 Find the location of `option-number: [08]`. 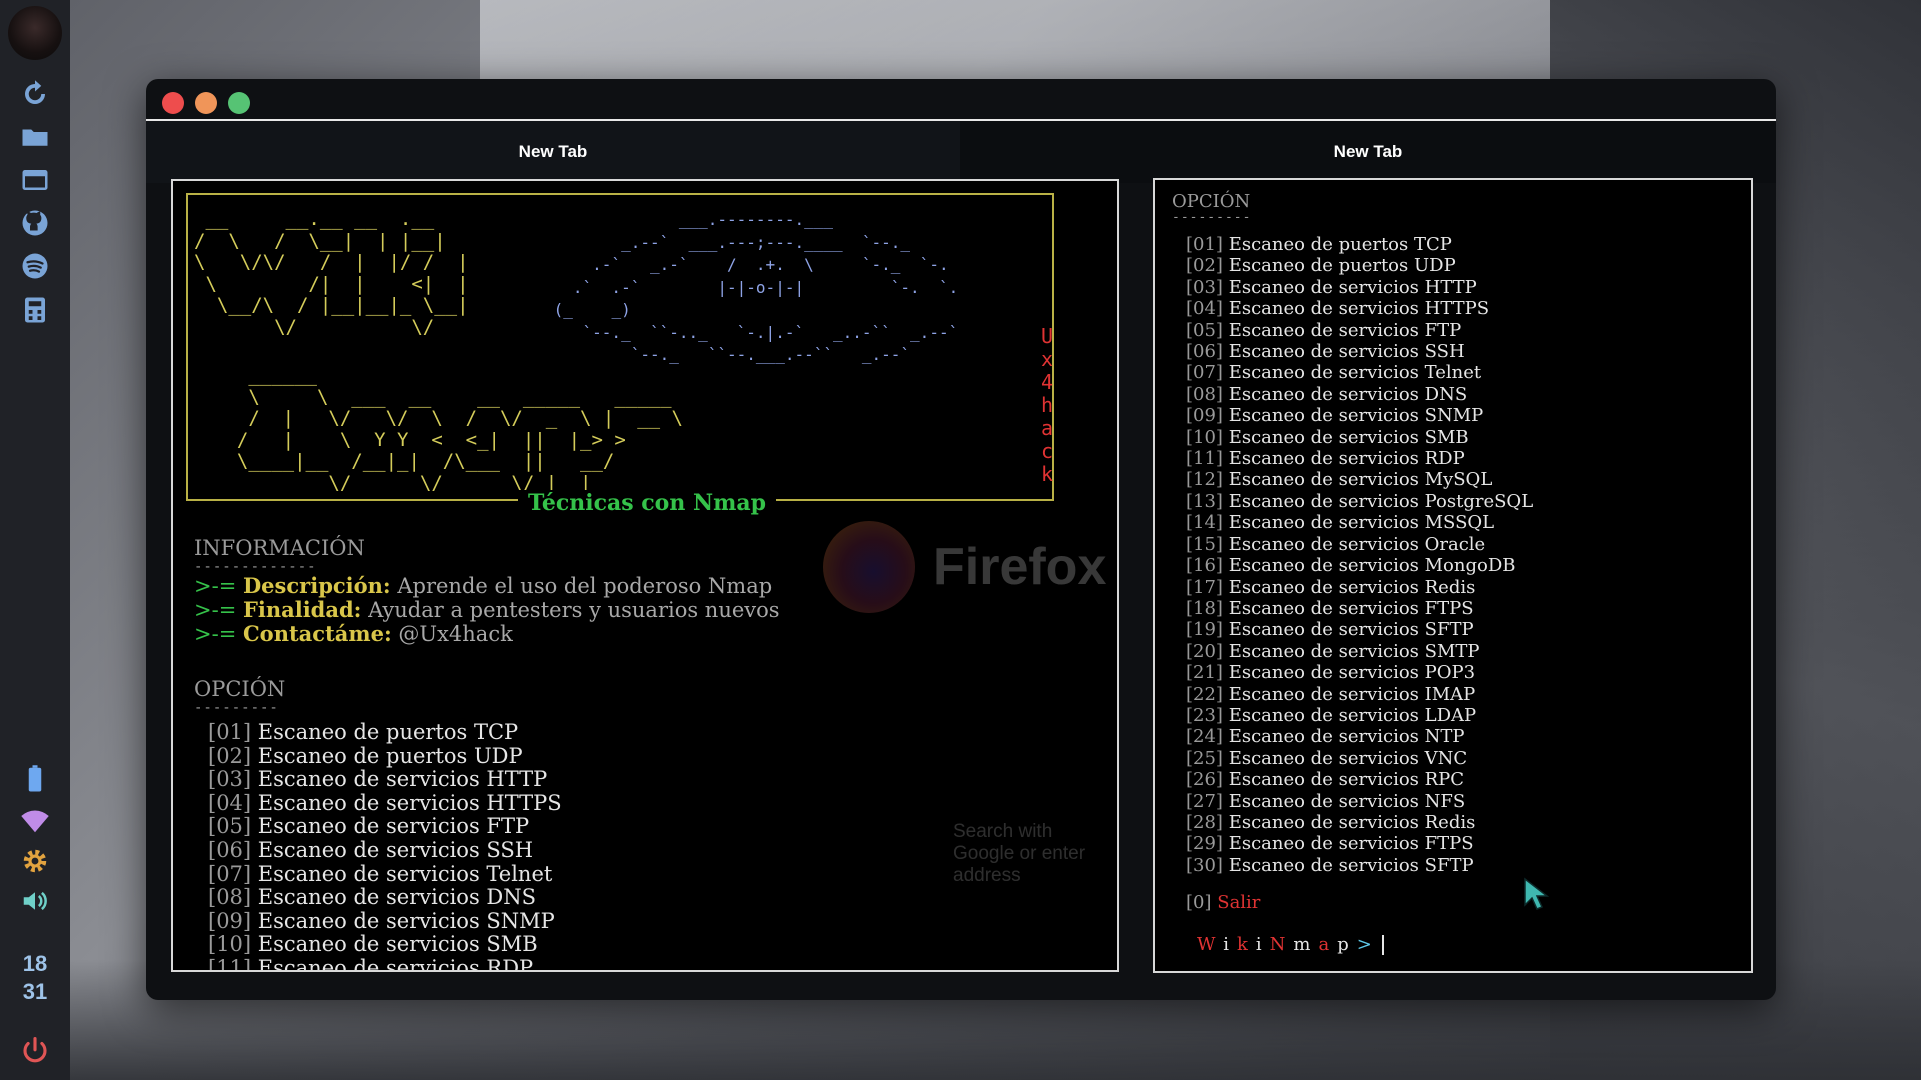

option-number: [08] is located at coordinates (230, 897).